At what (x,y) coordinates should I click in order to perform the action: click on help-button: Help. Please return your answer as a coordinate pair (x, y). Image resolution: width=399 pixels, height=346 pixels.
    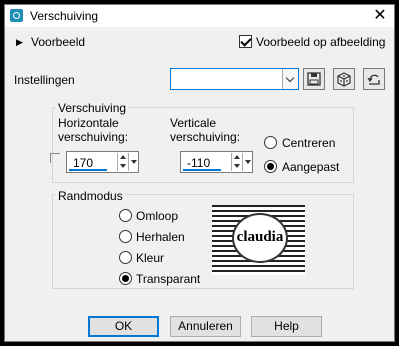
    Looking at the image, I should click on (286, 326).